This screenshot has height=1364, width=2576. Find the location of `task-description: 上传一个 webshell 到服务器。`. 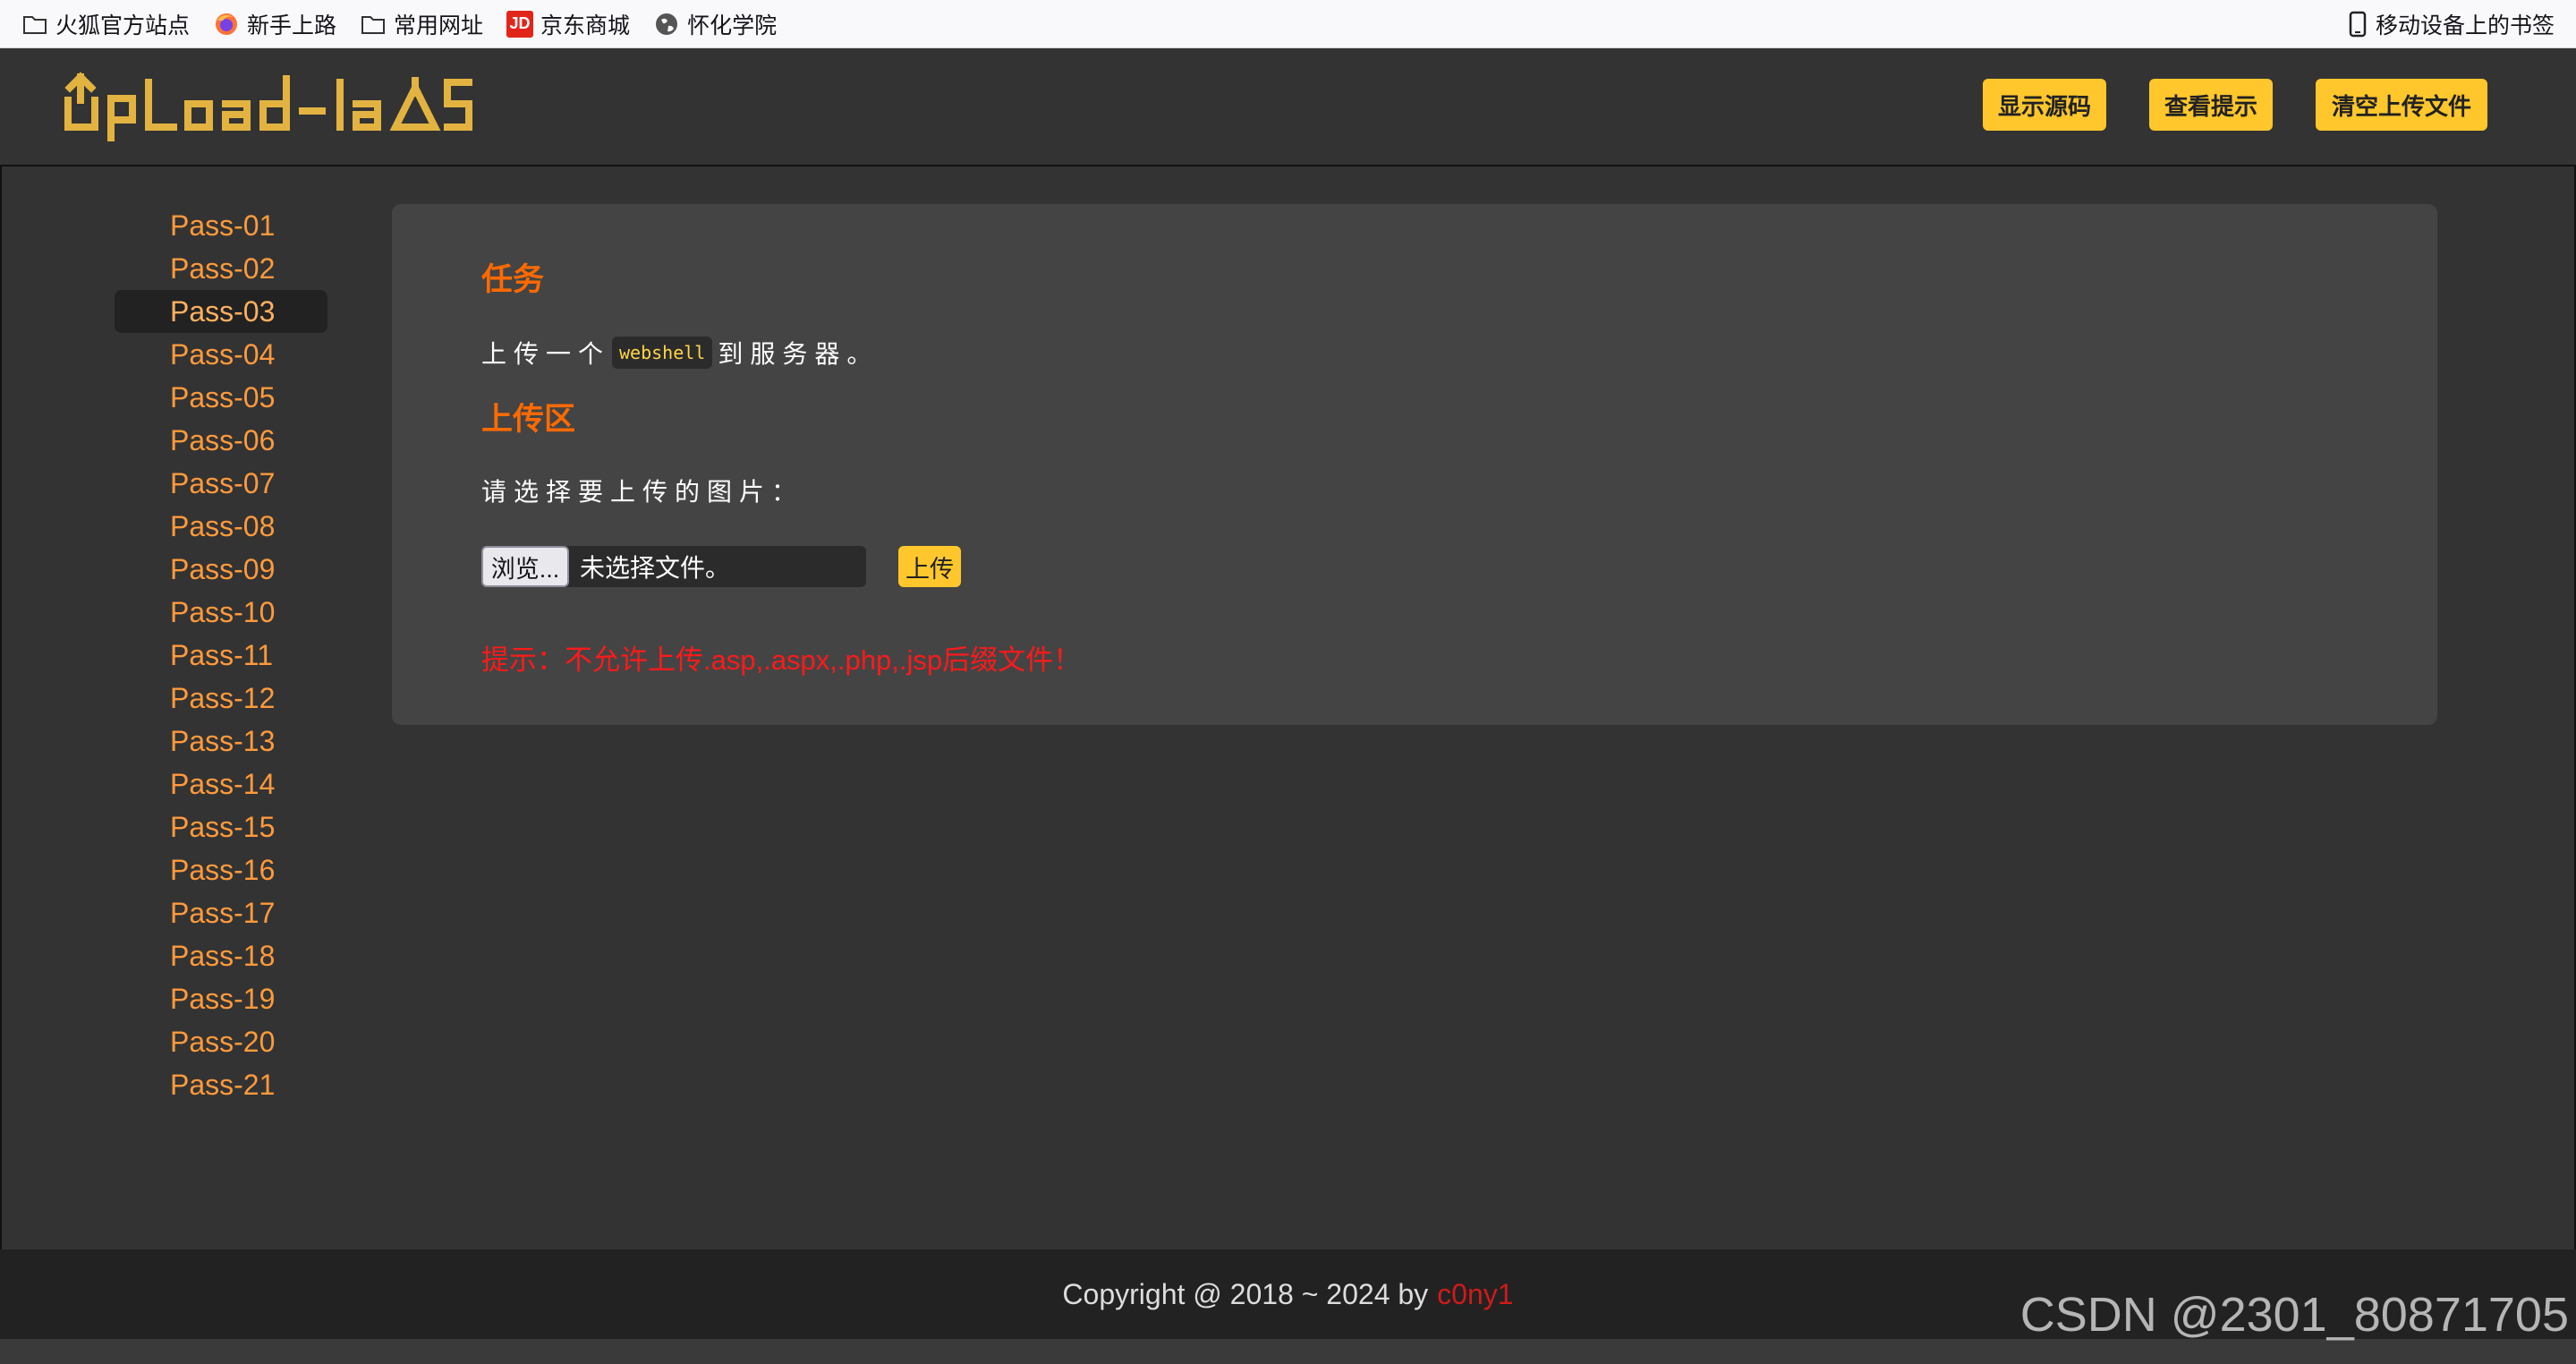

task-description: 上传一个 webshell 到服务器。 is located at coordinates (680, 353).